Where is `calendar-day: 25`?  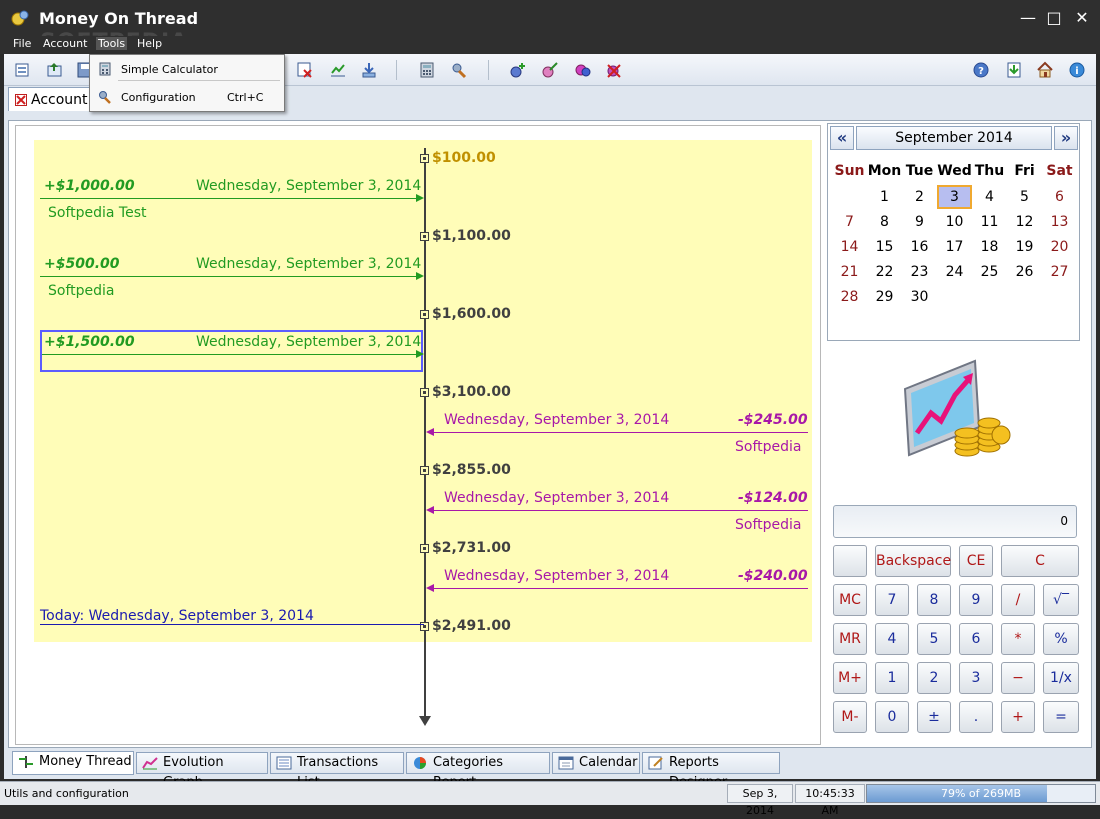
calendar-day: 25 is located at coordinates (989, 272).